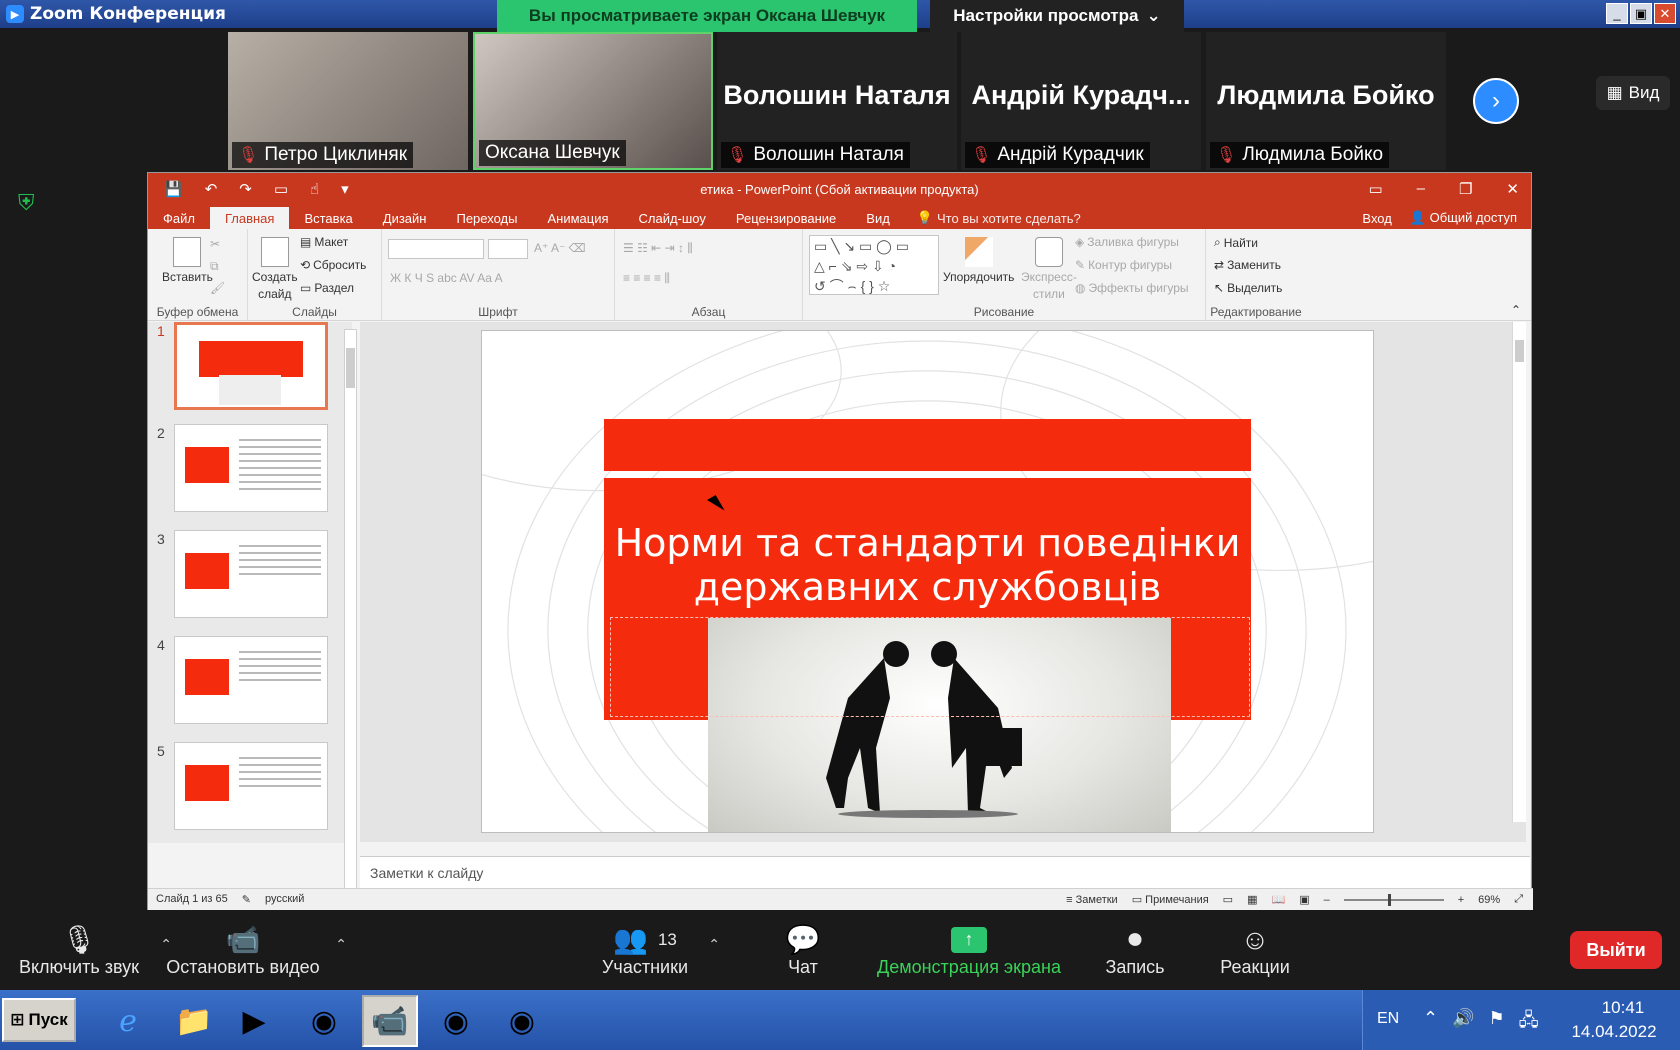 This screenshot has width=1680, height=1050. Describe the element at coordinates (1641, 13) in the screenshot. I see `maximize-button: ▣` at that location.